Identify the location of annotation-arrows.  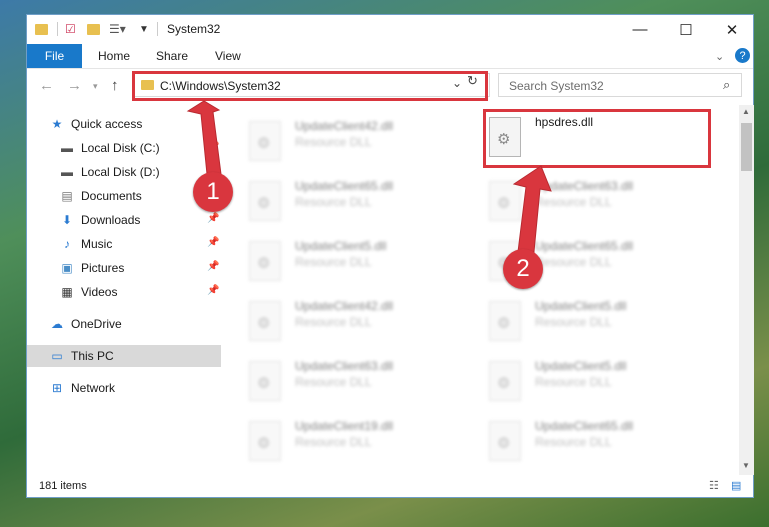
(369, 181).